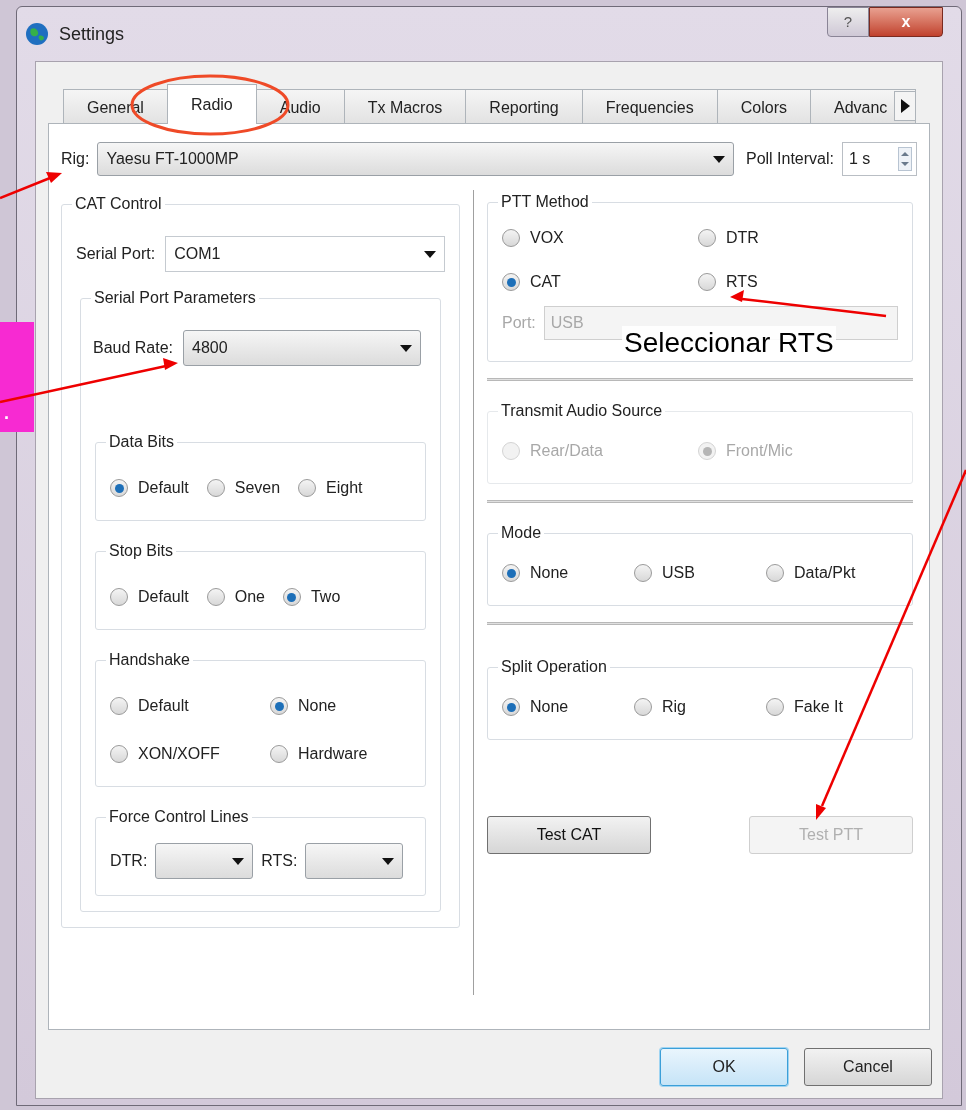 The height and width of the screenshot is (1110, 966). What do you see at coordinates (279, 861) in the screenshot?
I see `control-line-label: RTS:` at bounding box center [279, 861].